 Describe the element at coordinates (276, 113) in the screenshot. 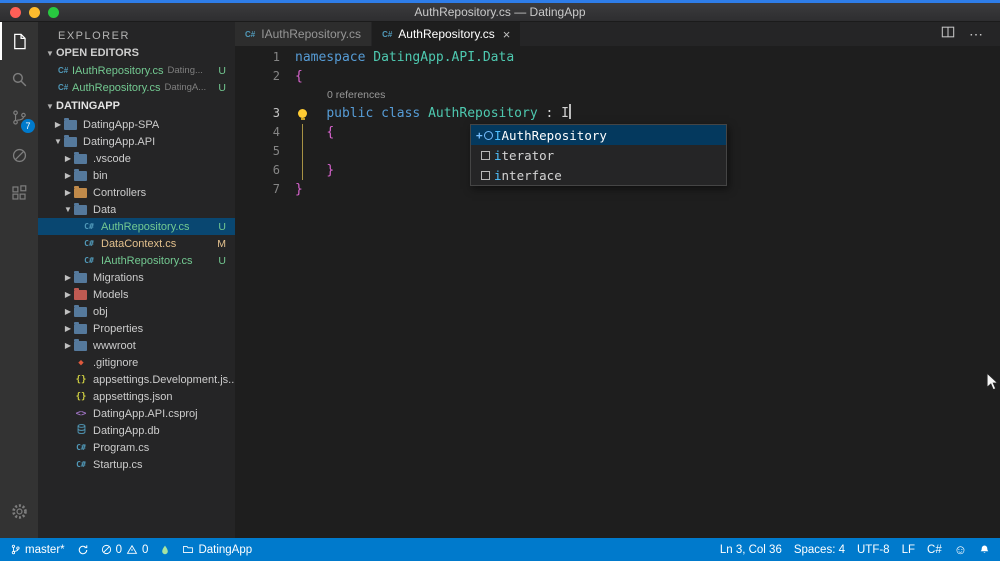

I see `line-number: 3` at that location.